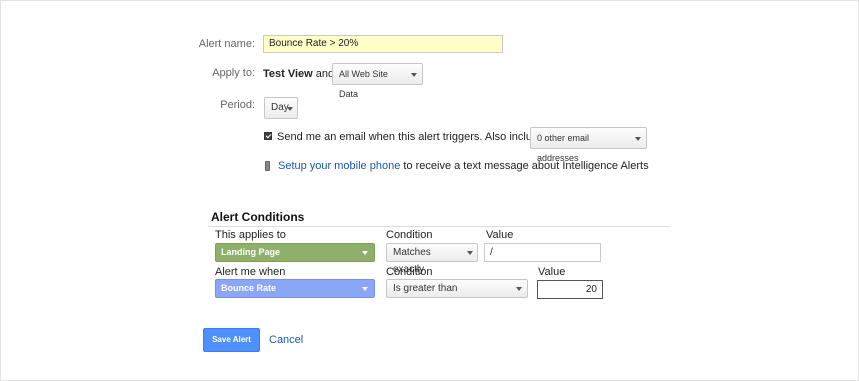 Image resolution: width=859 pixels, height=381 pixels. Describe the element at coordinates (237, 105) in the screenshot. I see `period-label: Period:` at that location.